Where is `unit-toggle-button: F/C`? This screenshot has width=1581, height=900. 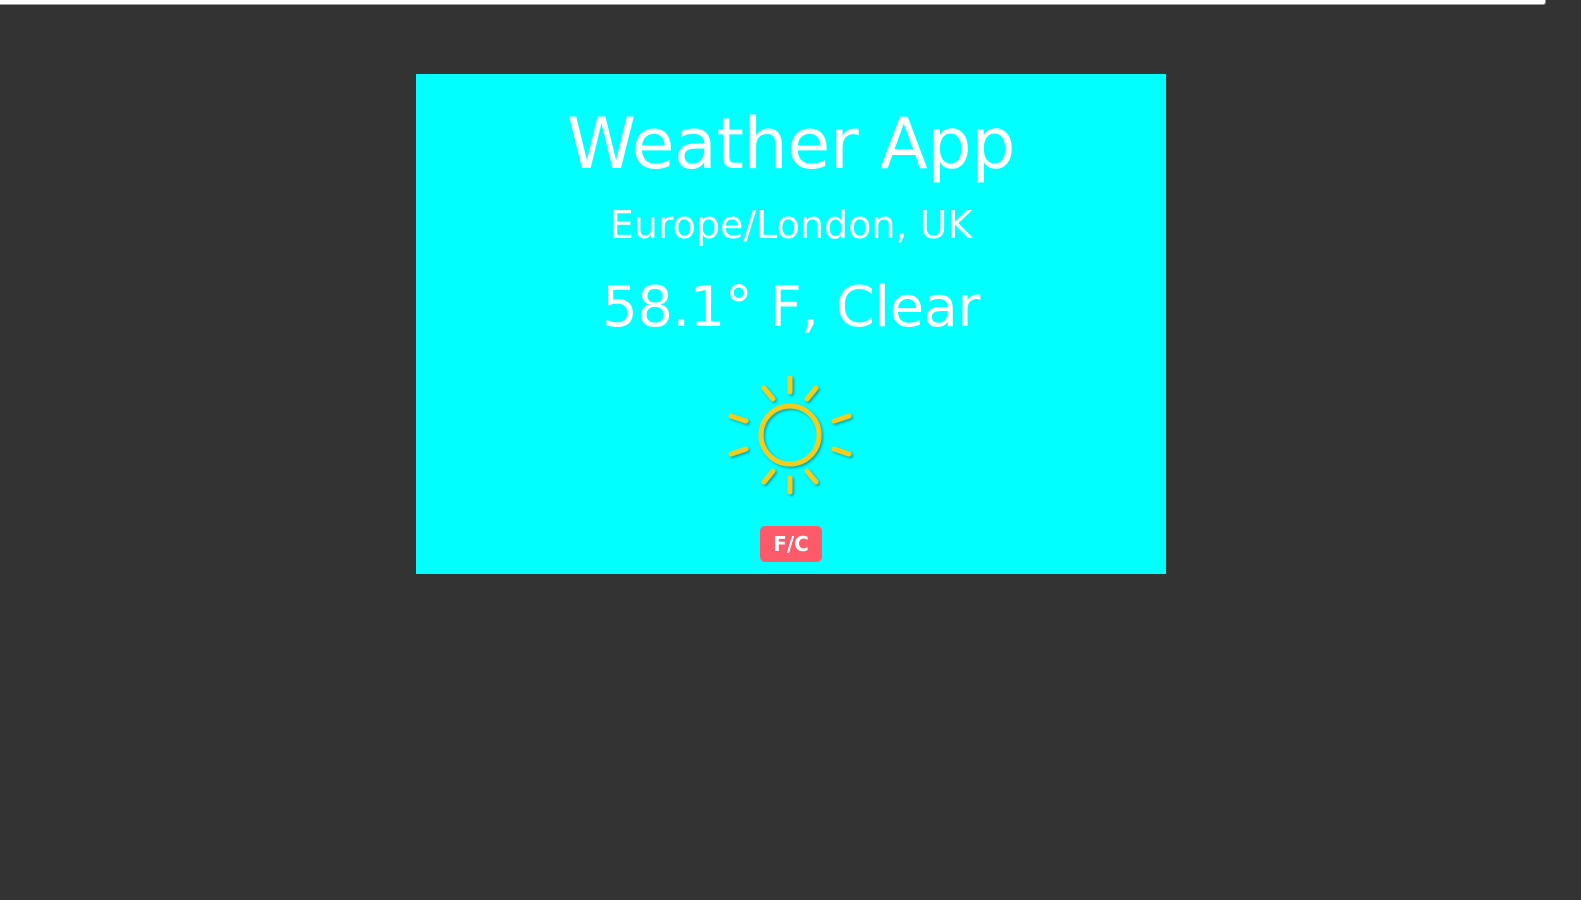
unit-toggle-button: F/C is located at coordinates (791, 544).